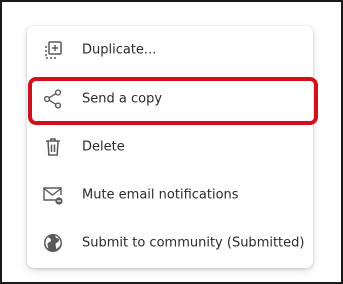 The image size is (343, 284). What do you see at coordinates (53, 99) in the screenshot?
I see `share-icon` at bounding box center [53, 99].